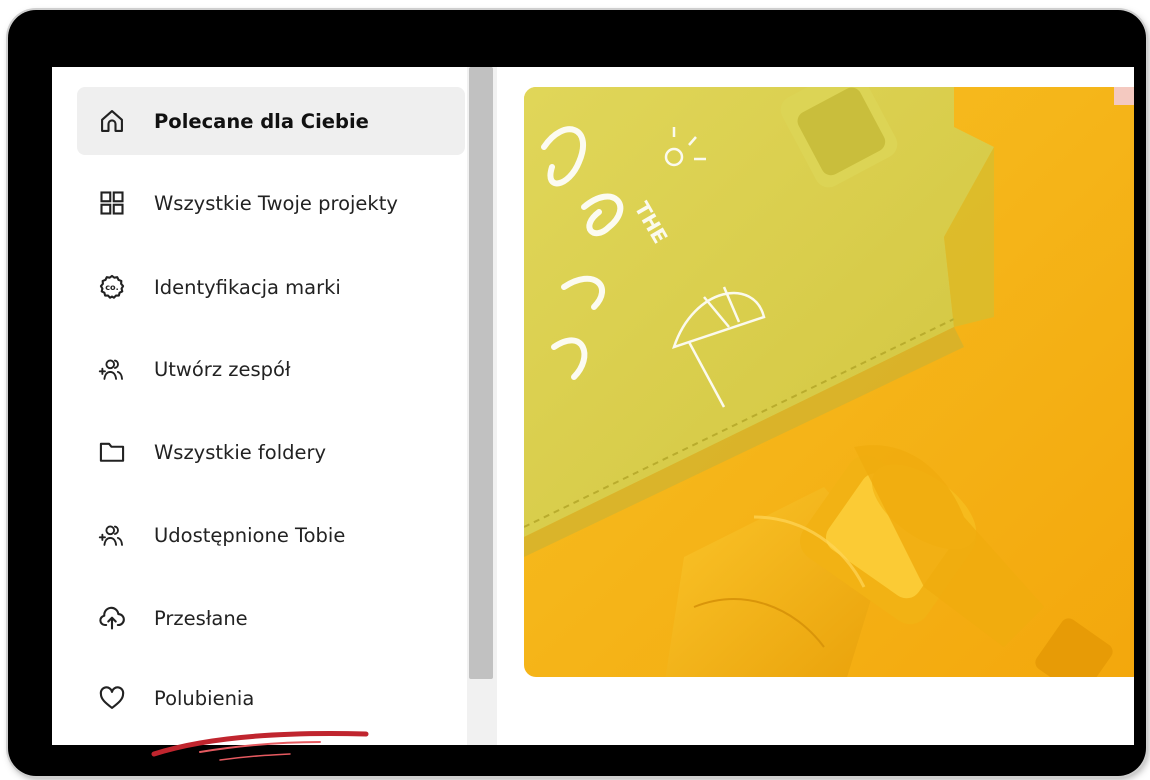 Image resolution: width=1150 pixels, height=780 pixels. What do you see at coordinates (112, 203) in the screenshot?
I see `grid-icon` at bounding box center [112, 203].